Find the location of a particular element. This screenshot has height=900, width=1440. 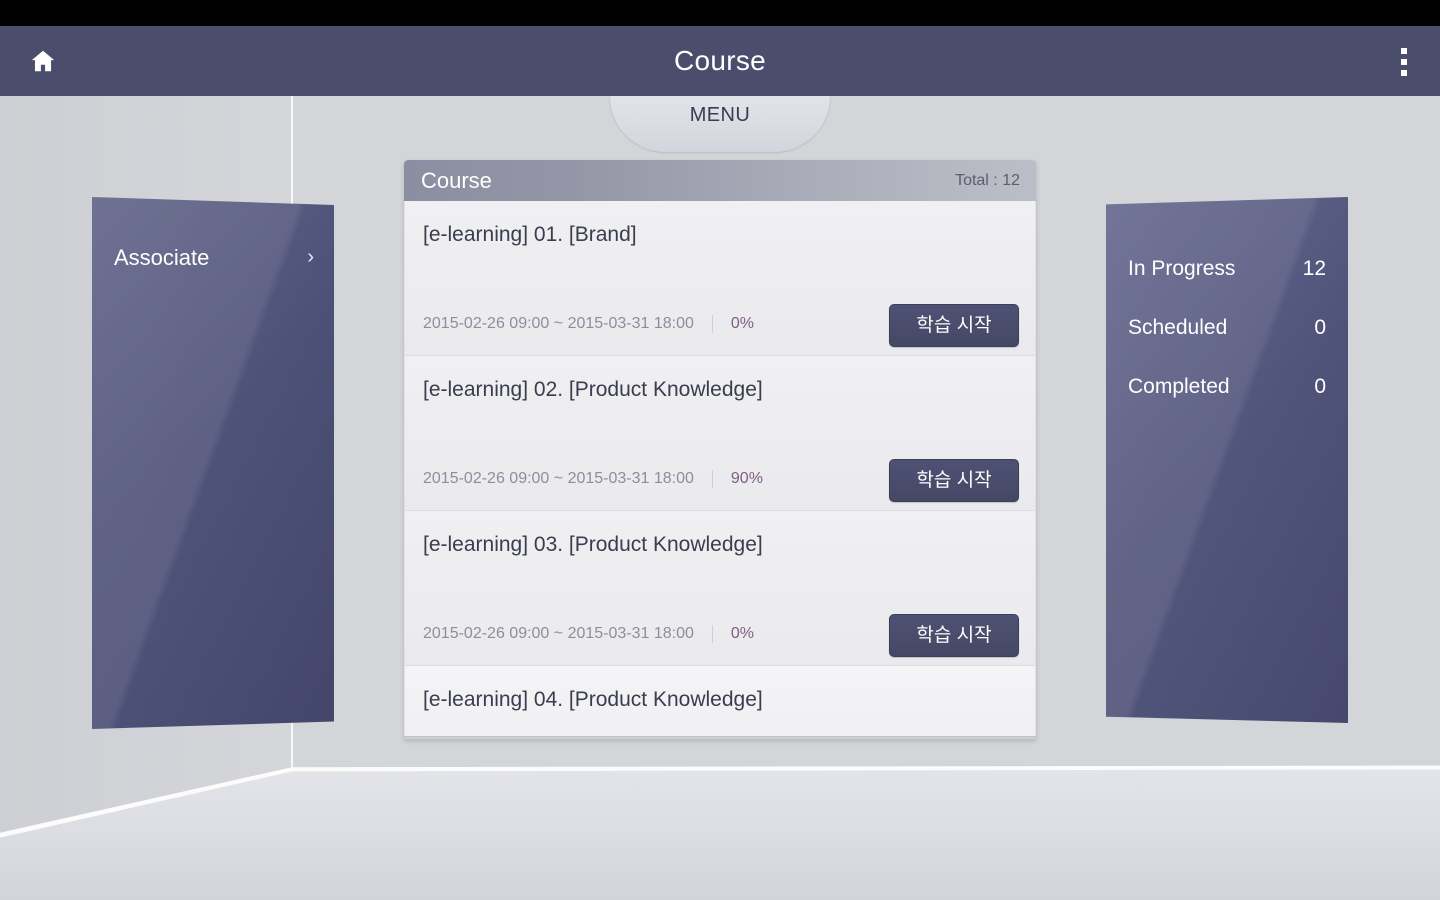

associate-panel: Associate › is located at coordinates (213, 463).